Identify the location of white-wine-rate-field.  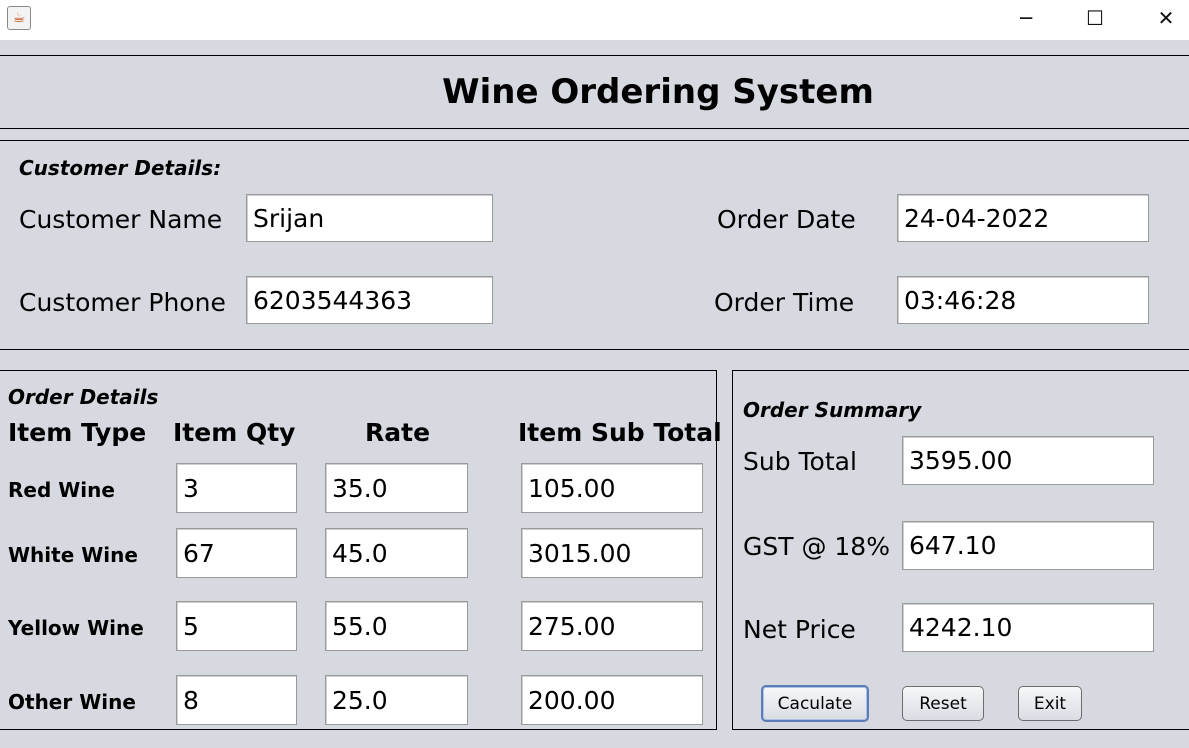
(396, 553).